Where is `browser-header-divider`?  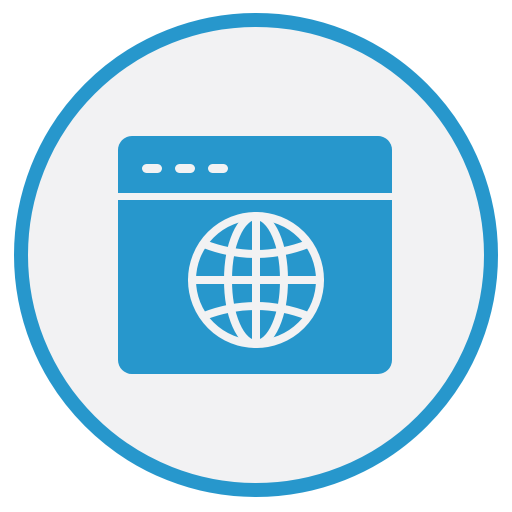 browser-header-divider is located at coordinates (255, 196).